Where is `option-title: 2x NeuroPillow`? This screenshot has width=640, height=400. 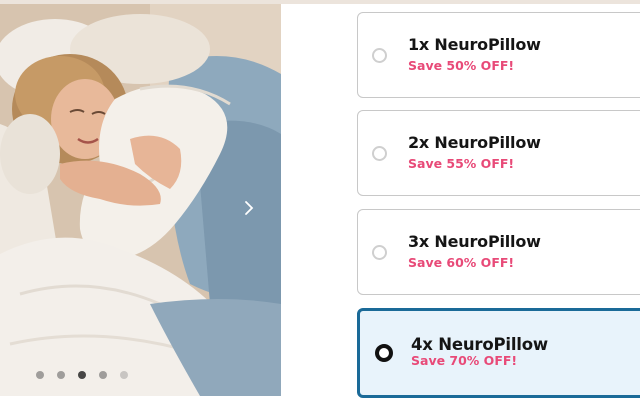
option-title: 2x NeuroPillow is located at coordinates (474, 142).